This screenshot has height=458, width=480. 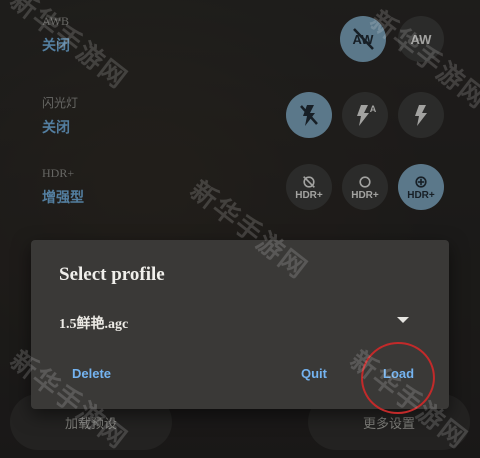 I want to click on delete-button: Delete, so click(x=91, y=373).